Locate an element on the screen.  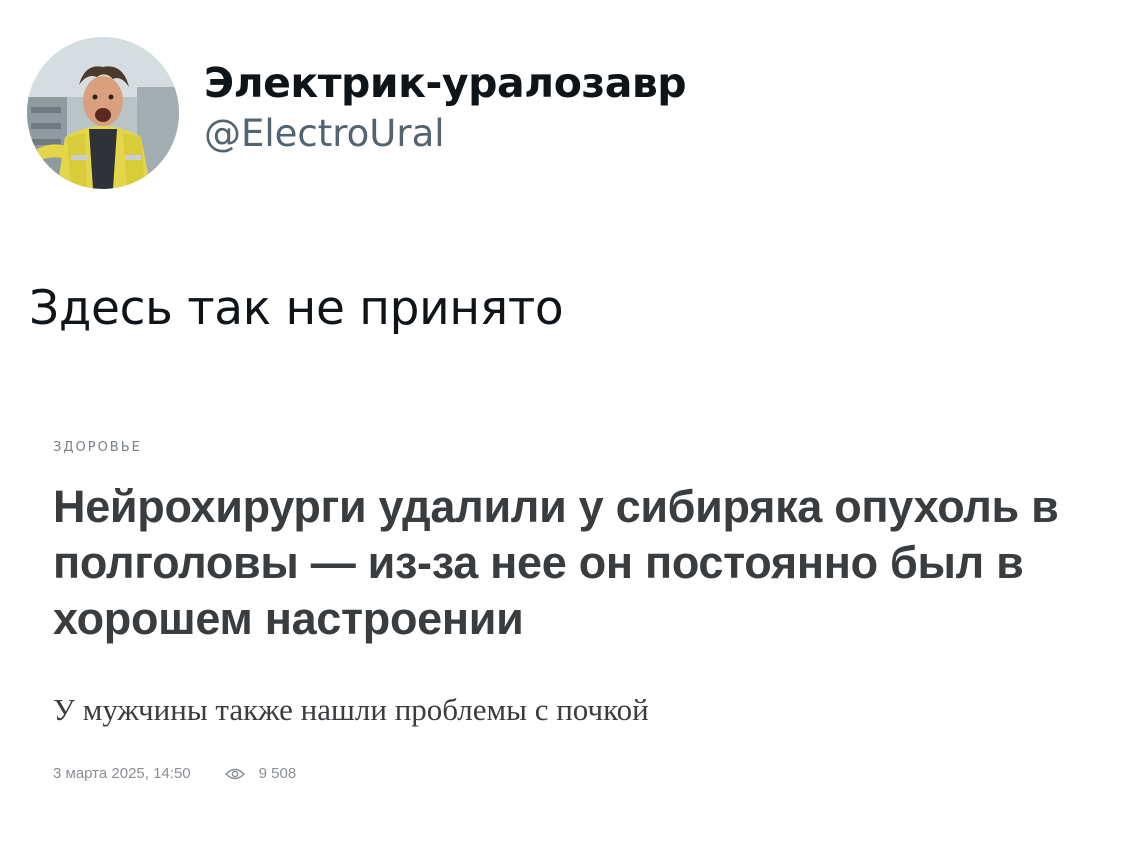
tweet-text: Здесь так не принято is located at coordinates (296, 308).